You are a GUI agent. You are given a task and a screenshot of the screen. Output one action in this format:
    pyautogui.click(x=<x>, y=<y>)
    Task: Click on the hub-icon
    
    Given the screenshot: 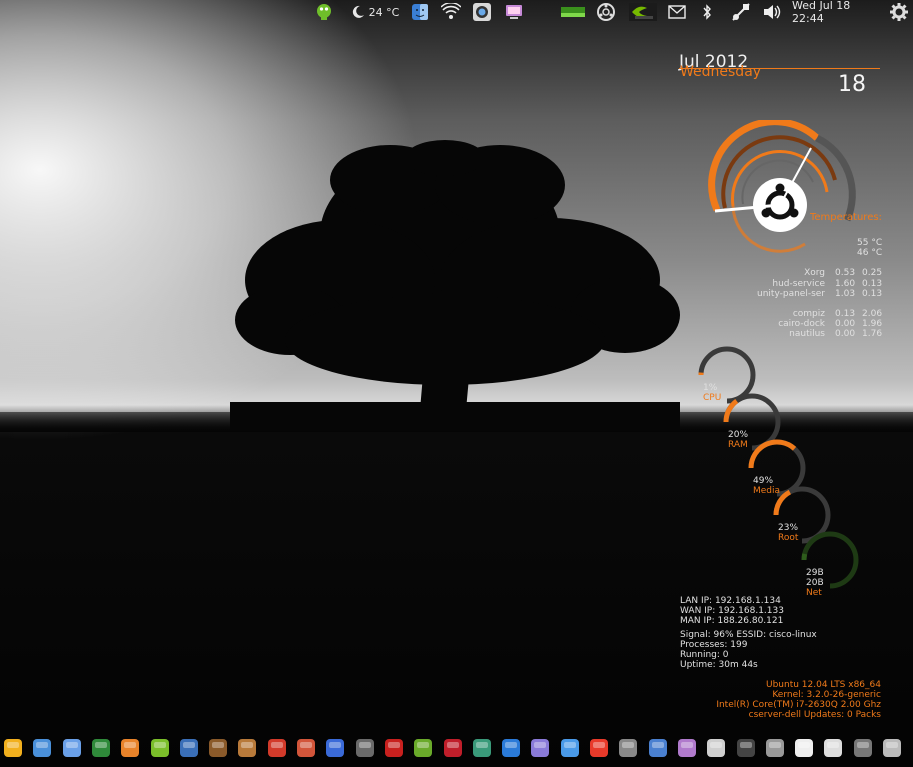 What is the action you would take?
    pyautogui.click(x=365, y=748)
    